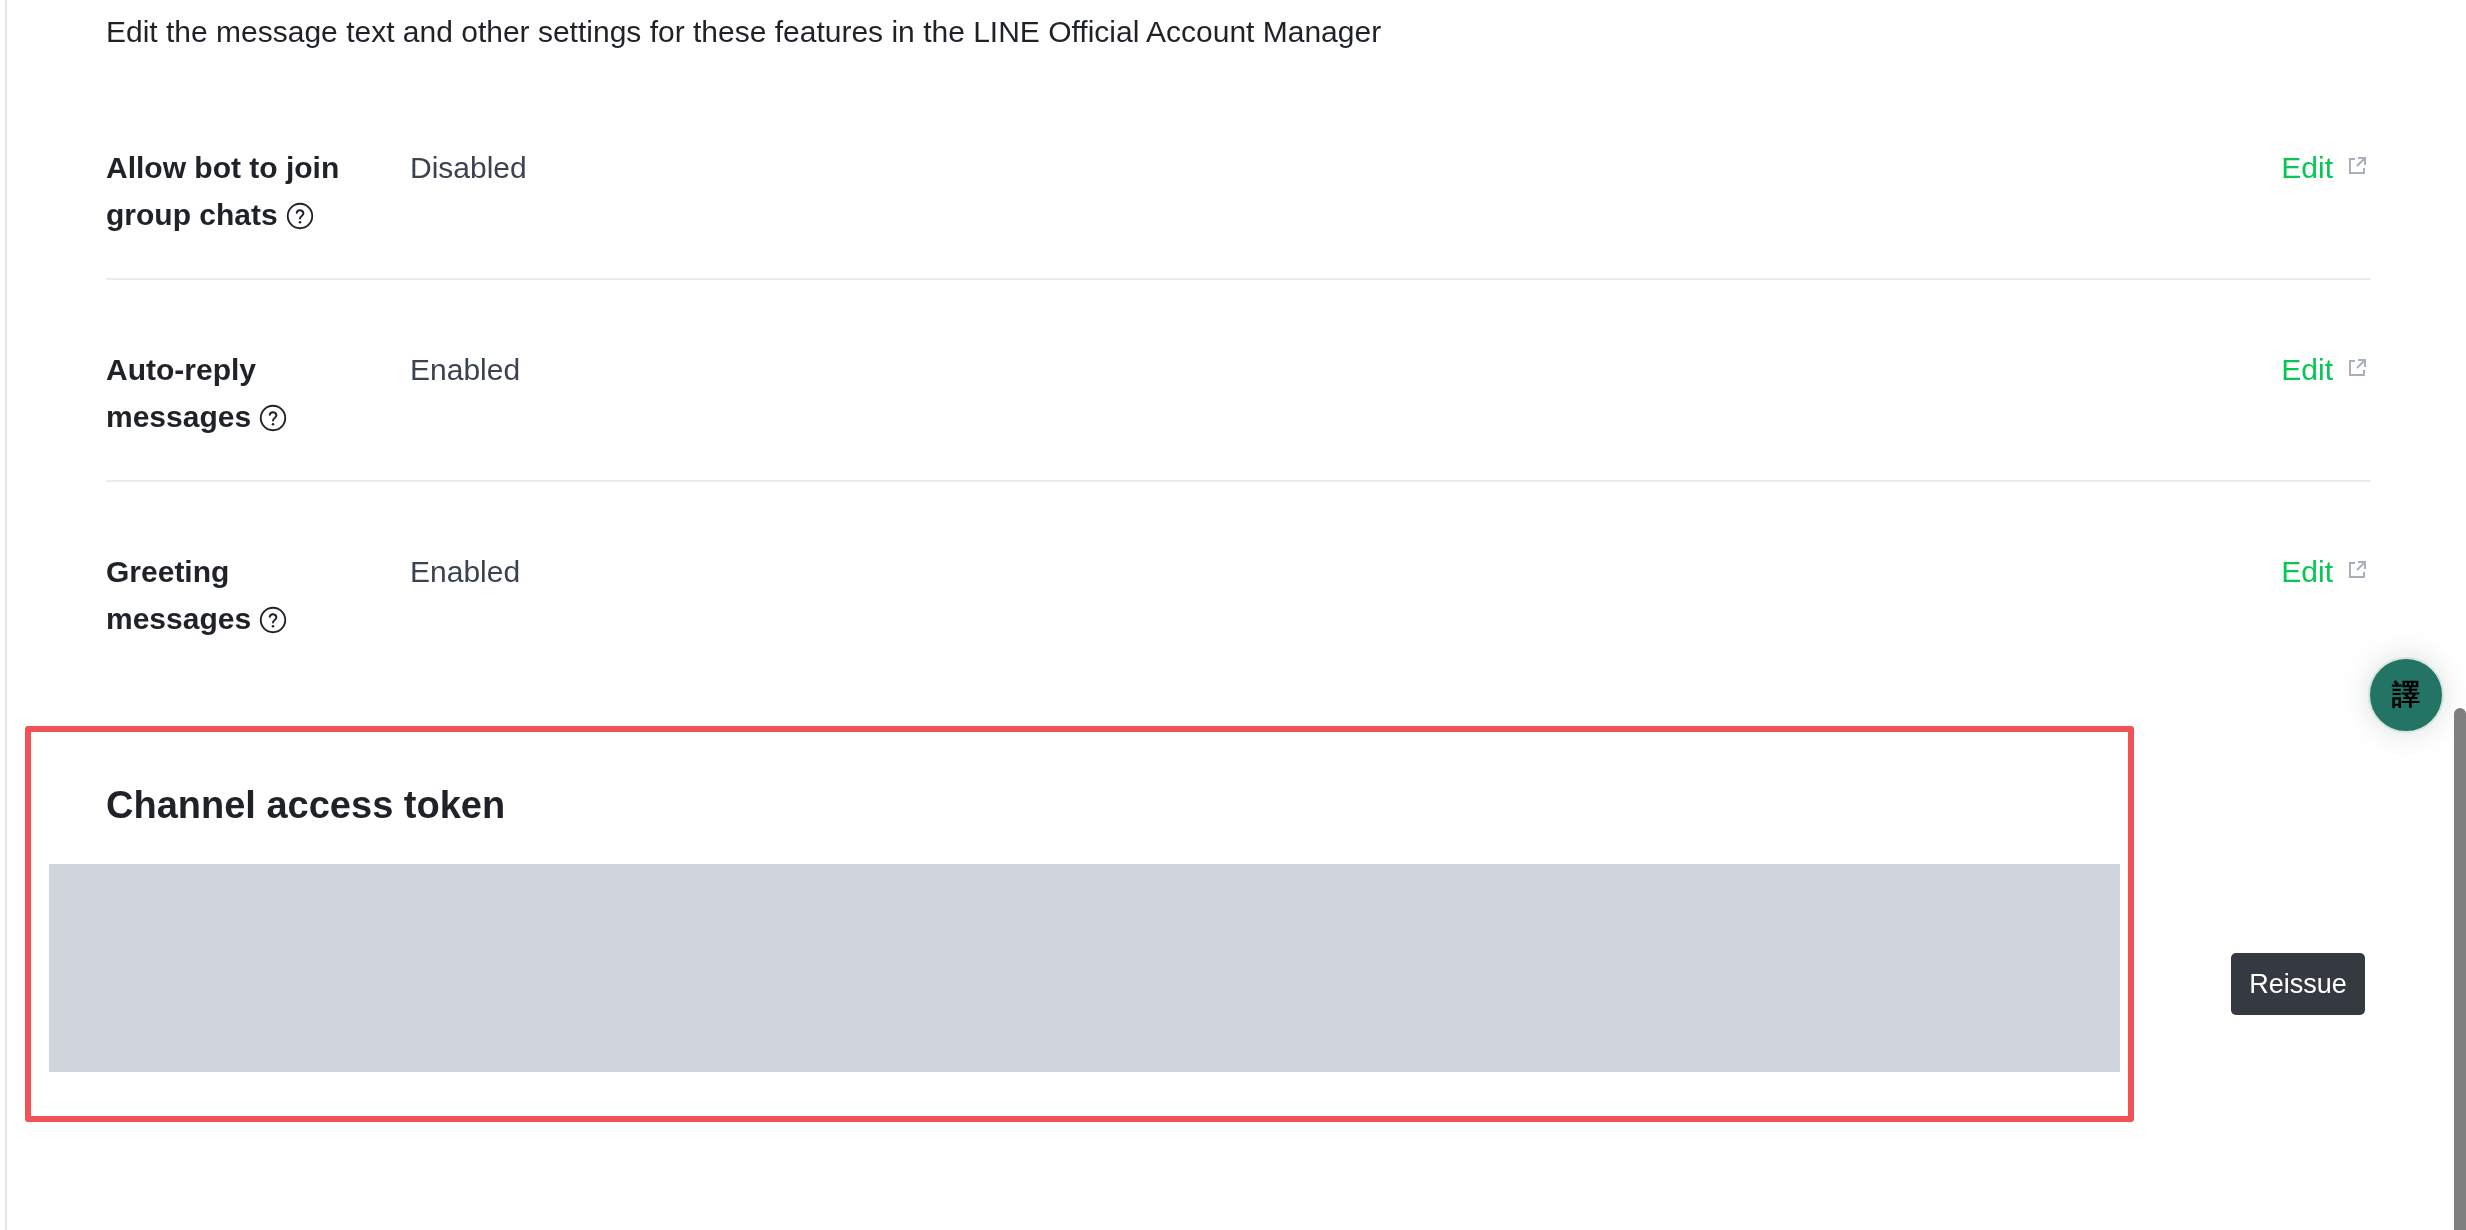 Image resolution: width=2466 pixels, height=1230 pixels. What do you see at coordinates (306, 805) in the screenshot?
I see `section-heading: Channel access token` at bounding box center [306, 805].